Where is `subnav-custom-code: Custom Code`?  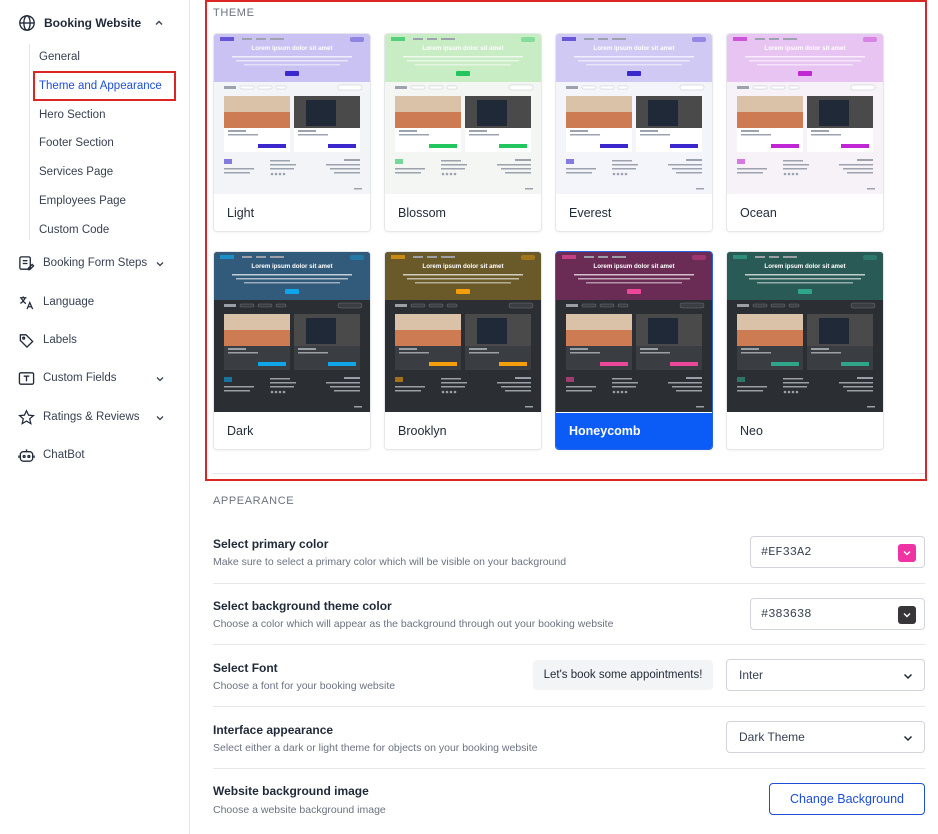 subnav-custom-code: Custom Code is located at coordinates (74, 230).